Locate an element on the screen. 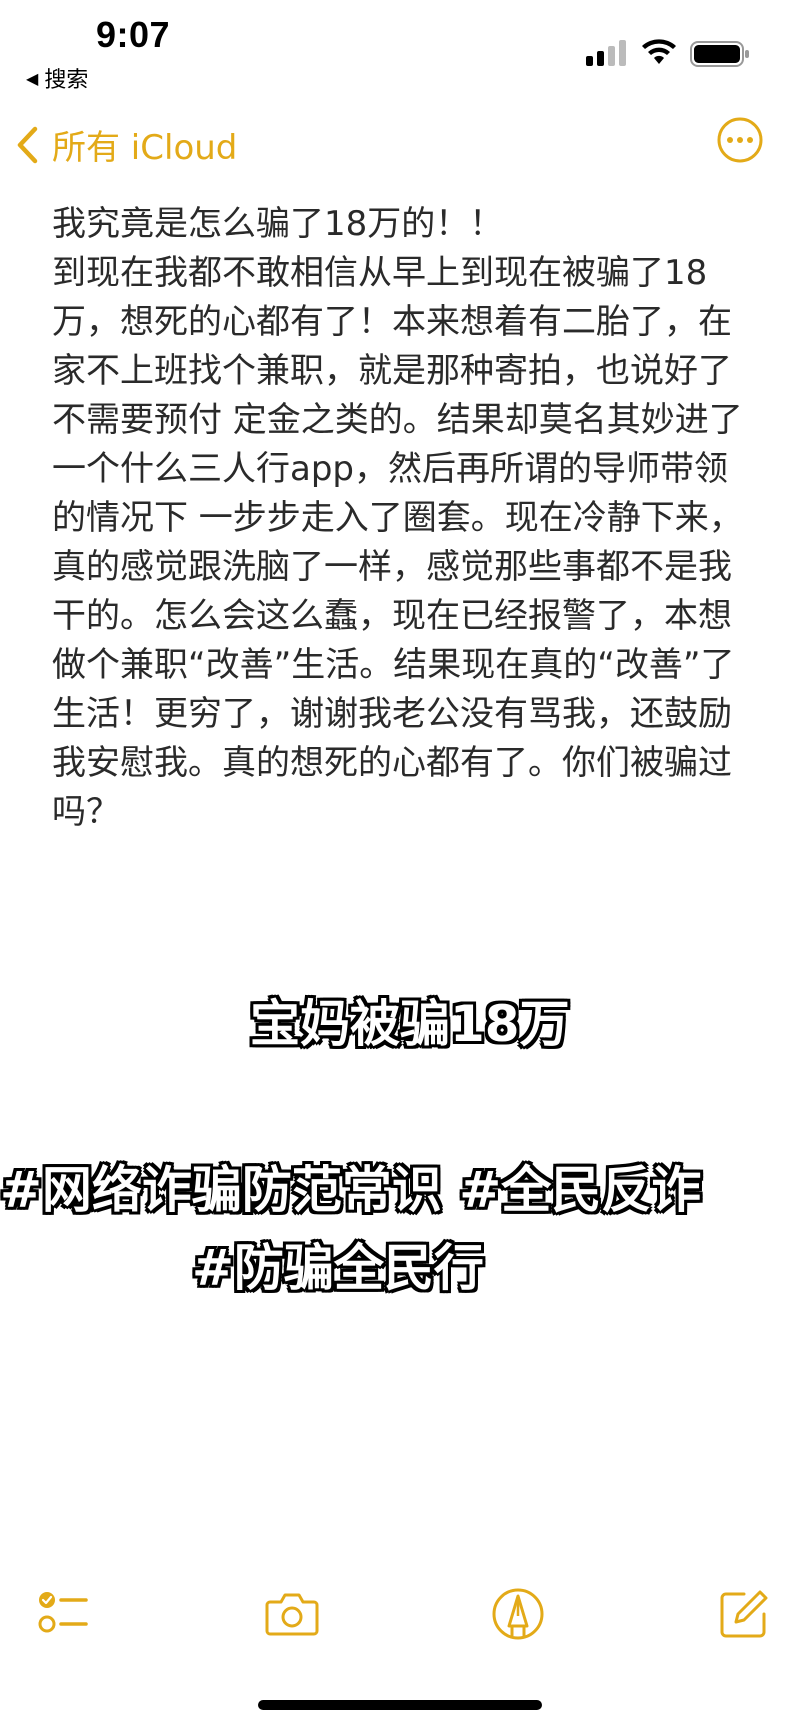  compose-icon is located at coordinates (744, 1614).